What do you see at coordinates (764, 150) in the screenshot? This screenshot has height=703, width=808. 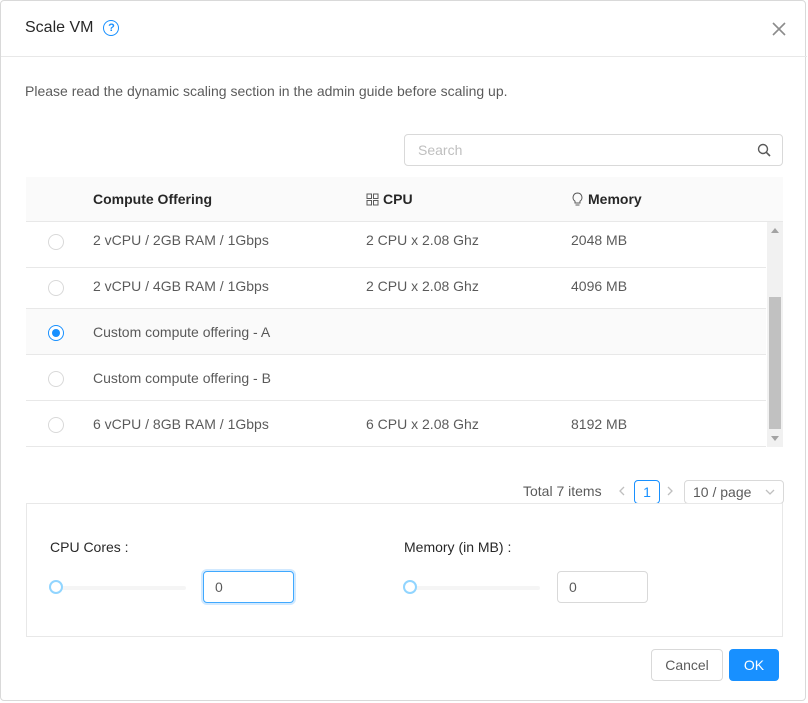 I see `search-icon` at bounding box center [764, 150].